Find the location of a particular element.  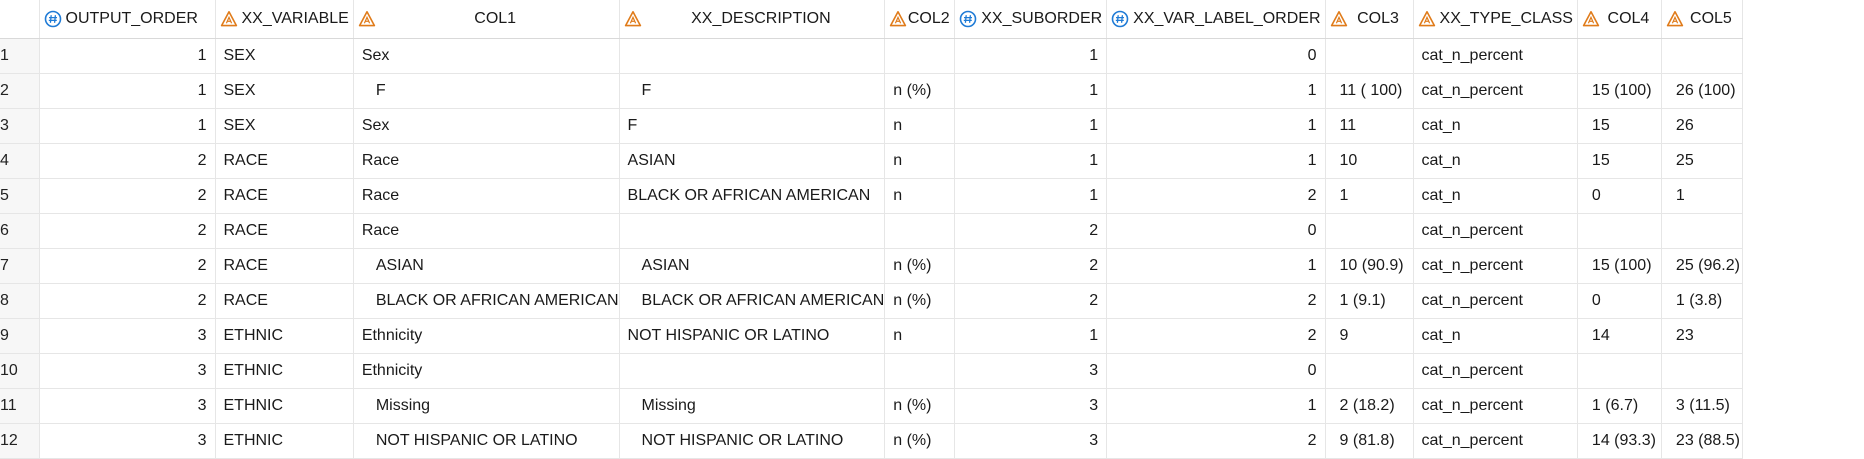

column-header-col1: COL1 is located at coordinates (486, 19).